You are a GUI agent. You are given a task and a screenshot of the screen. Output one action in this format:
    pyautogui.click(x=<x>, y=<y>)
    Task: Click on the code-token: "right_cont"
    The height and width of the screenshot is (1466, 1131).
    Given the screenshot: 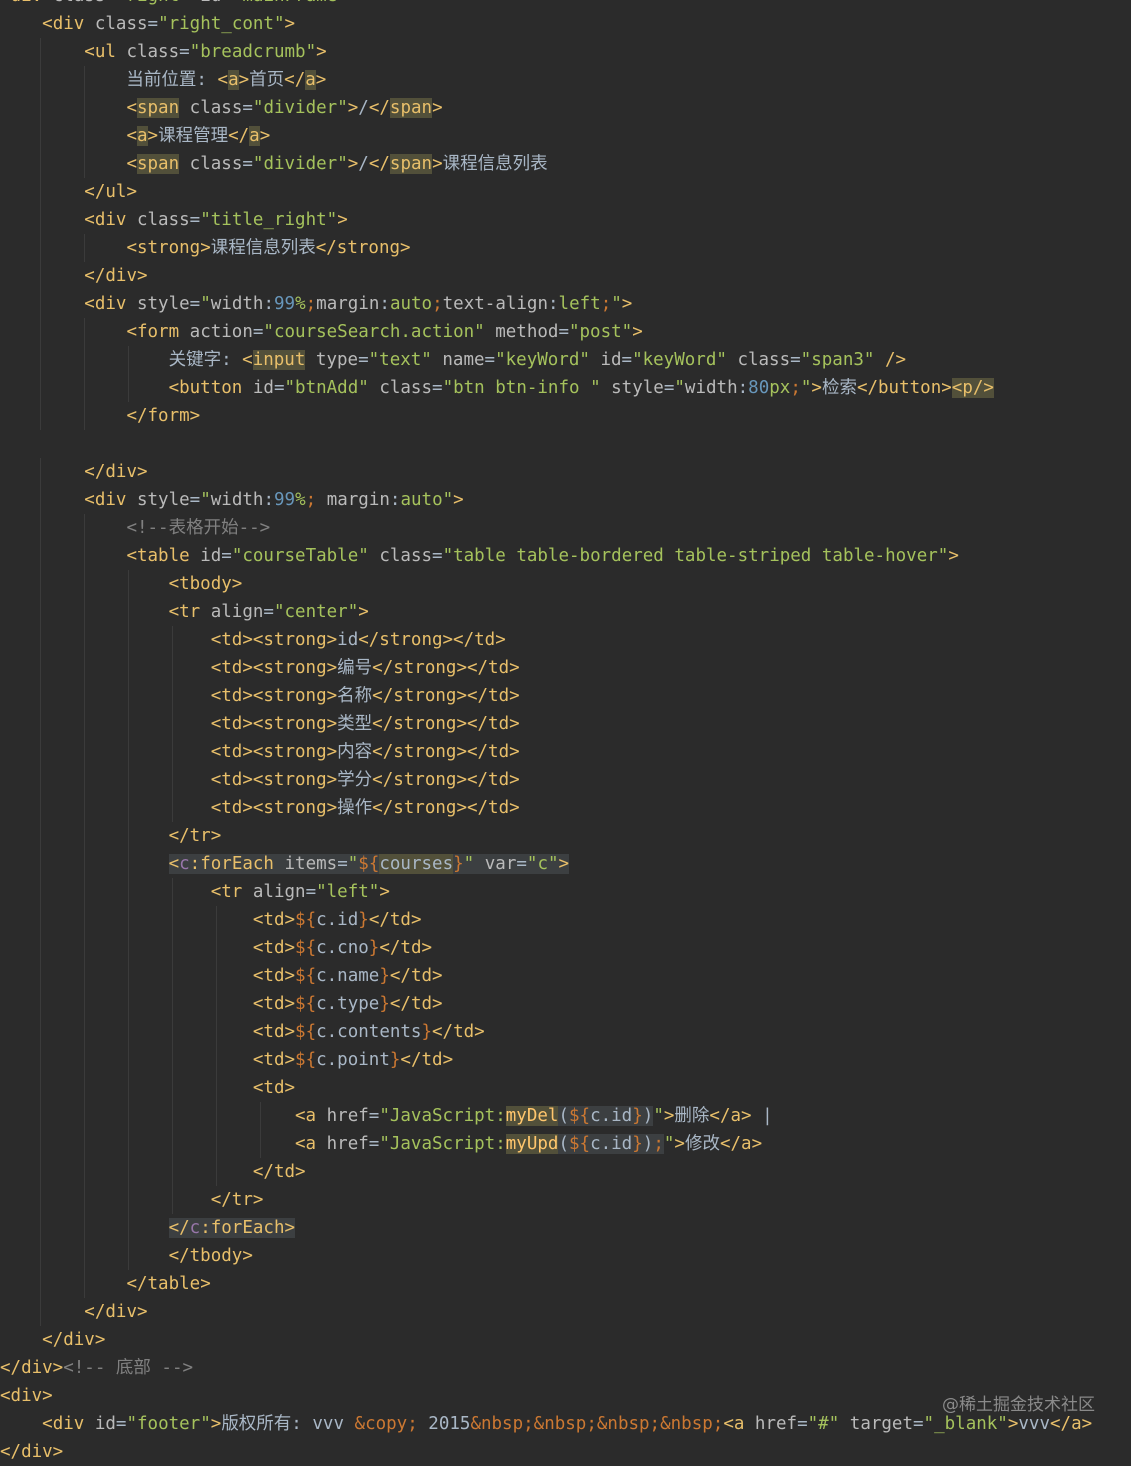 What is the action you would take?
    pyautogui.click(x=221, y=24)
    